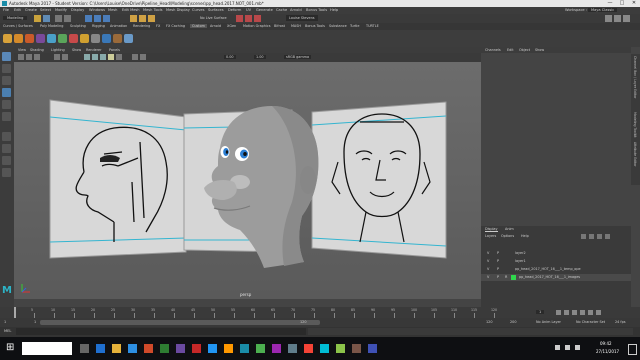  What do you see at coordinates (524, 50) in the screenshot?
I see `channel-menu-object: Object` at bounding box center [524, 50].